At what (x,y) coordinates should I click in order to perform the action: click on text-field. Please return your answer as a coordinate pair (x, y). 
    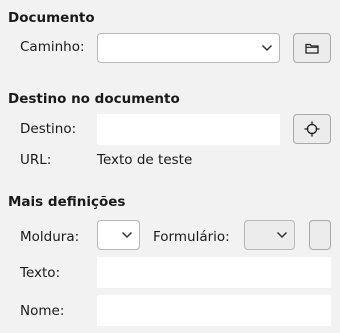
    Looking at the image, I should click on (214, 272).